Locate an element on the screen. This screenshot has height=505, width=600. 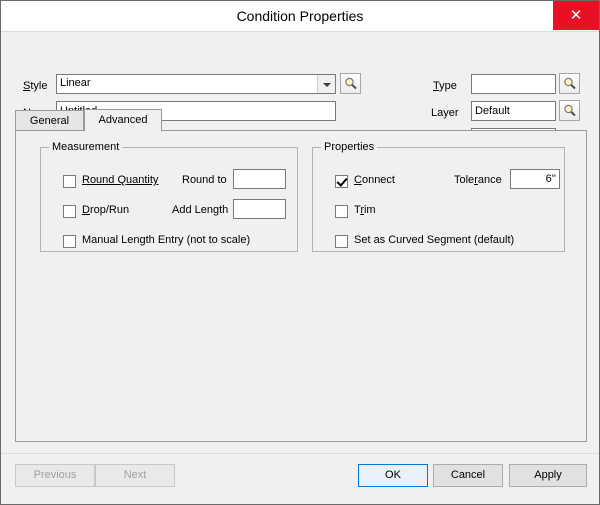
title-bar: Condition Properties ✕ is located at coordinates (300, 16).